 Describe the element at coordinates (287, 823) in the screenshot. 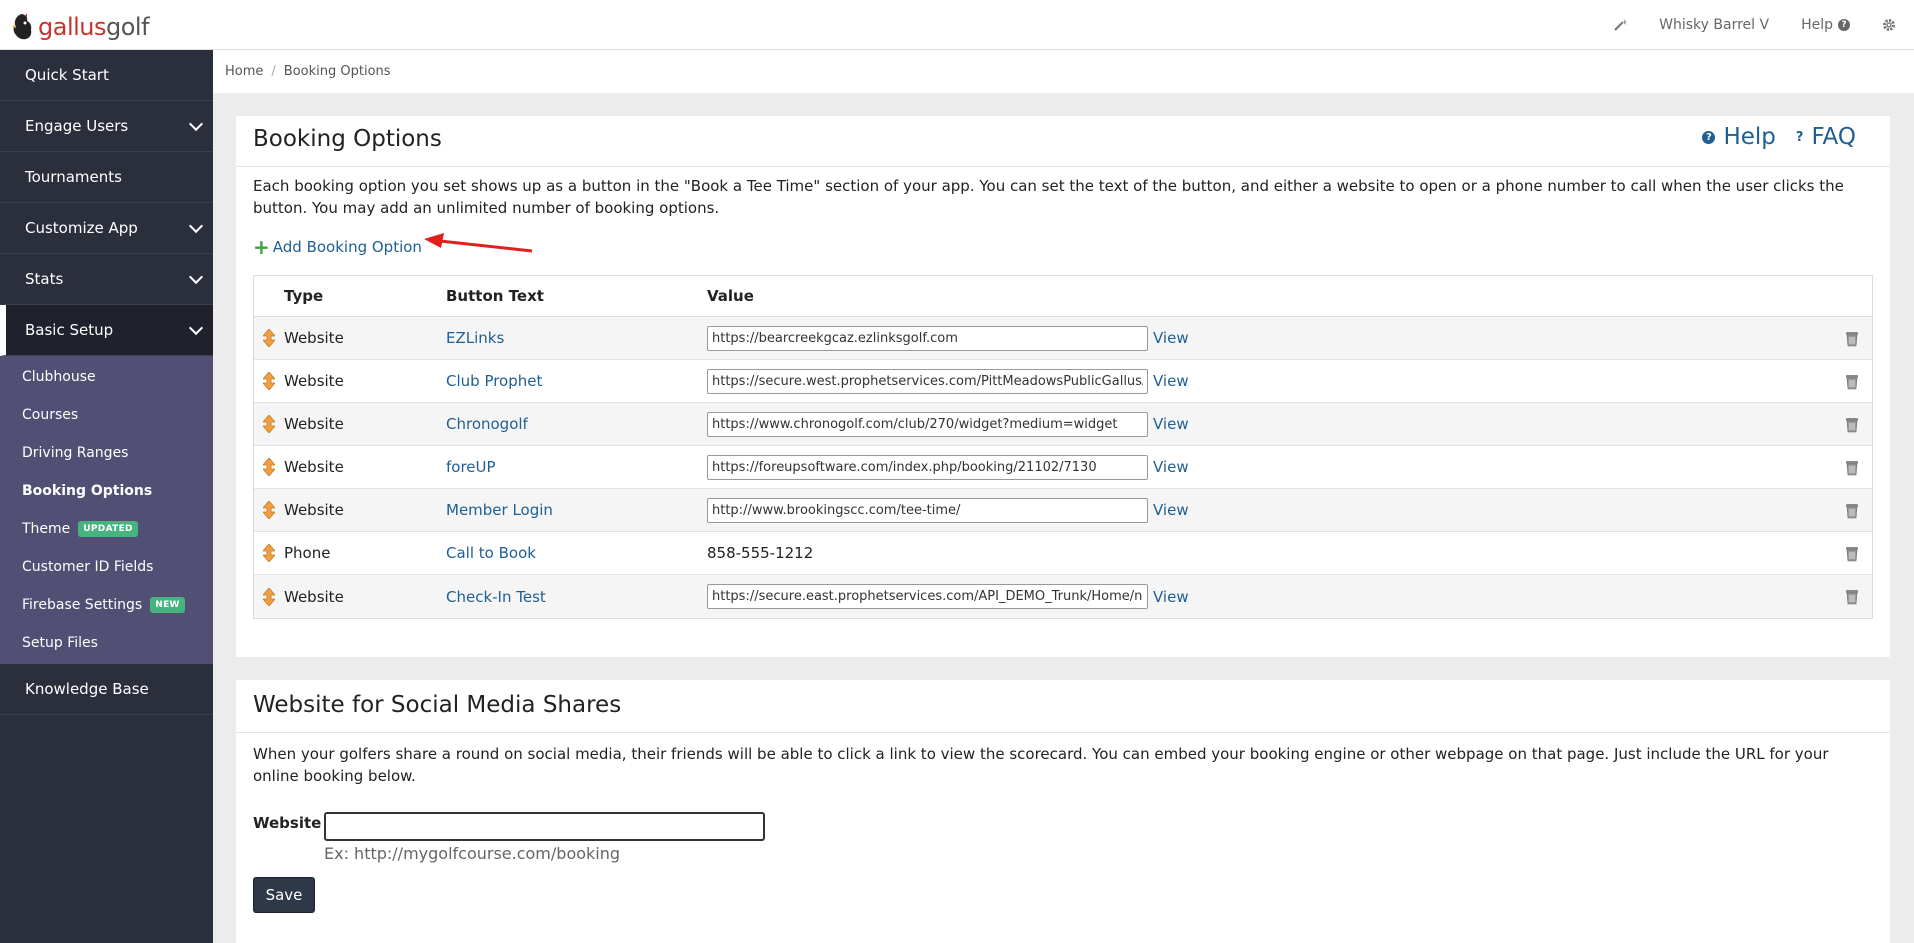

I see `website-label: Website` at that location.